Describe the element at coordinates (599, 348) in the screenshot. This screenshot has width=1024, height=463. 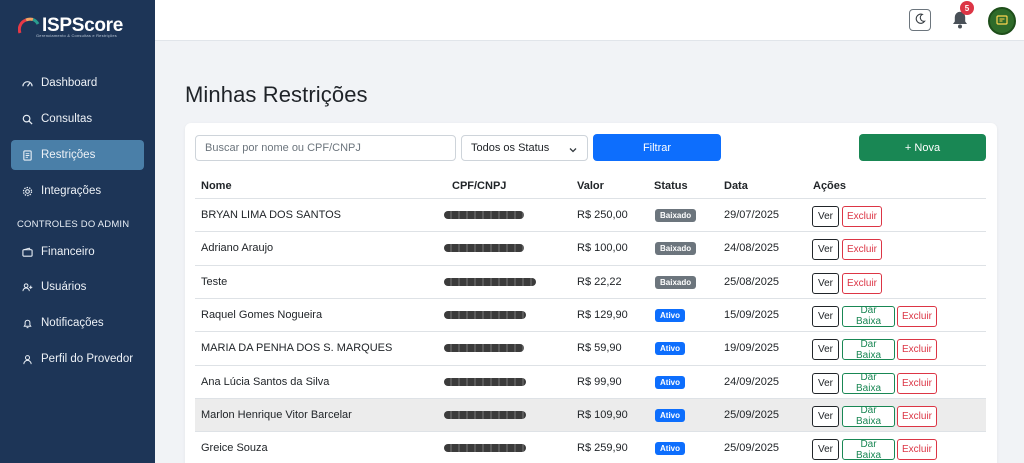
I see `cell-valor: R$ 59,90` at that location.